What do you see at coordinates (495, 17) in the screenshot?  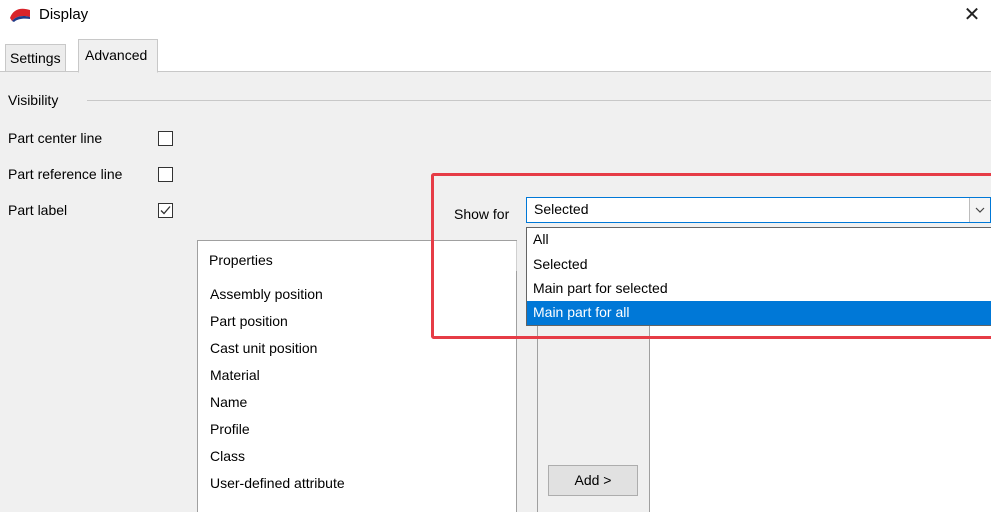 I see `title-bar: Display ✕` at bounding box center [495, 17].